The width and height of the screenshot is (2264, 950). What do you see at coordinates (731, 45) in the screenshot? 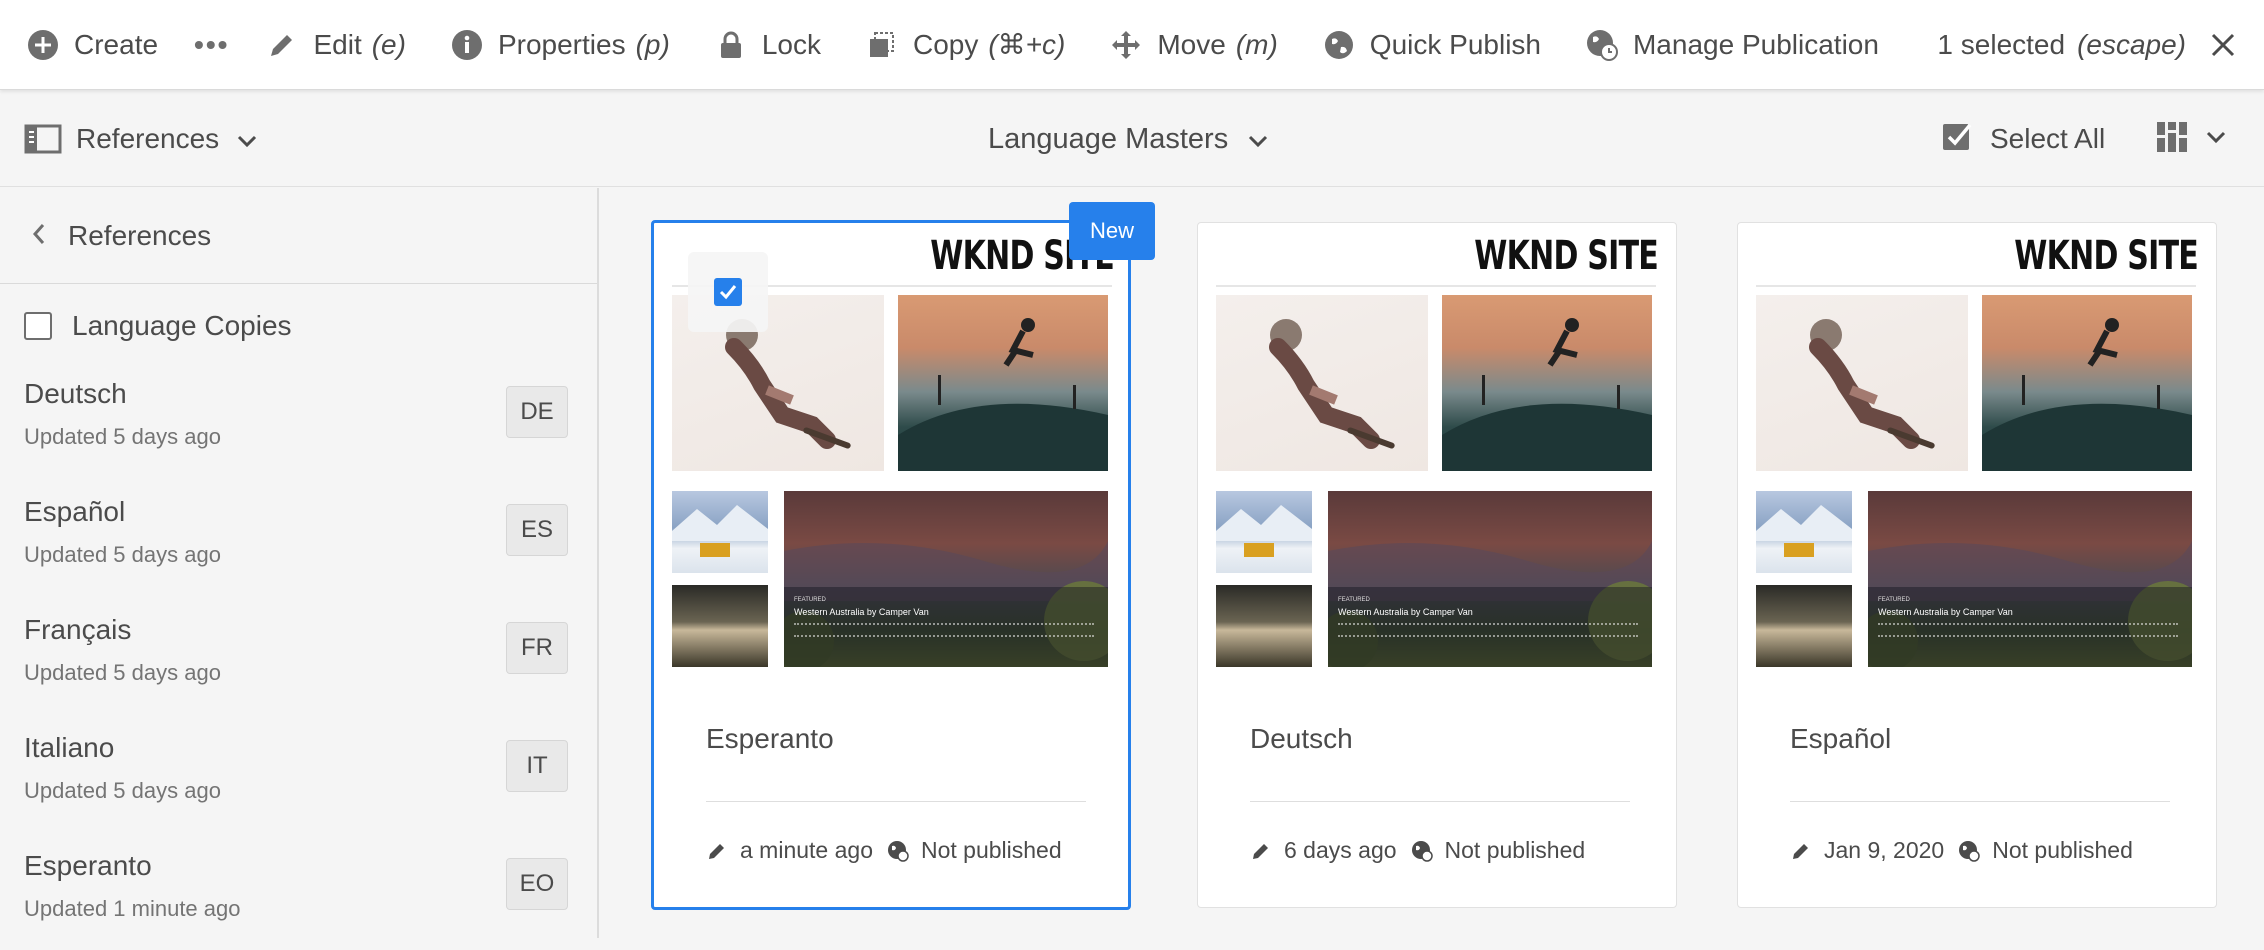
I see `lock-icon` at bounding box center [731, 45].